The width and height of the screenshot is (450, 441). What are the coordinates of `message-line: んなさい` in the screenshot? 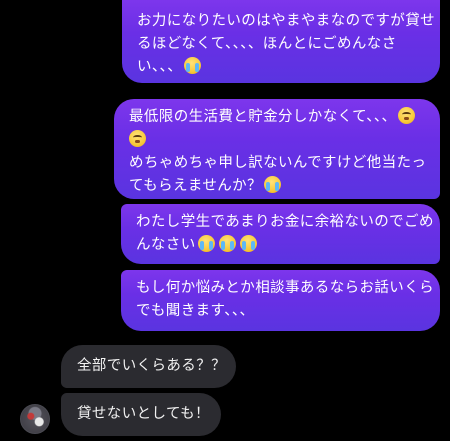 It's located at (166, 245).